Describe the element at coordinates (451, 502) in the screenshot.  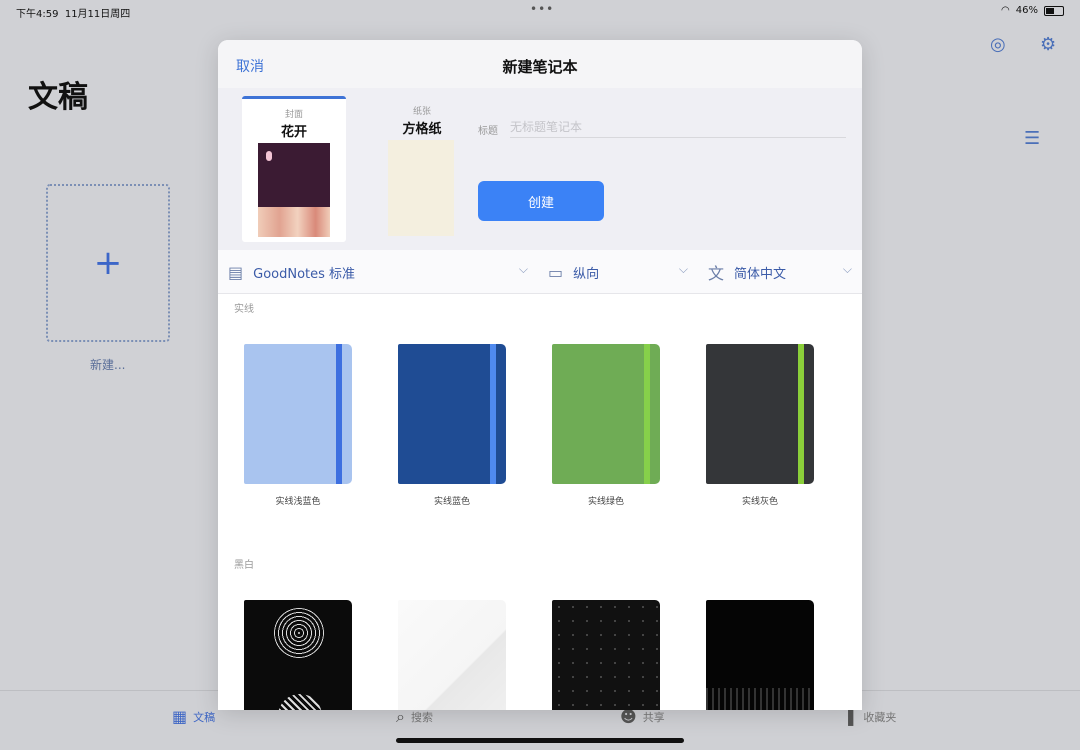
I see `notebook-cover-label: 实线蓝色` at that location.